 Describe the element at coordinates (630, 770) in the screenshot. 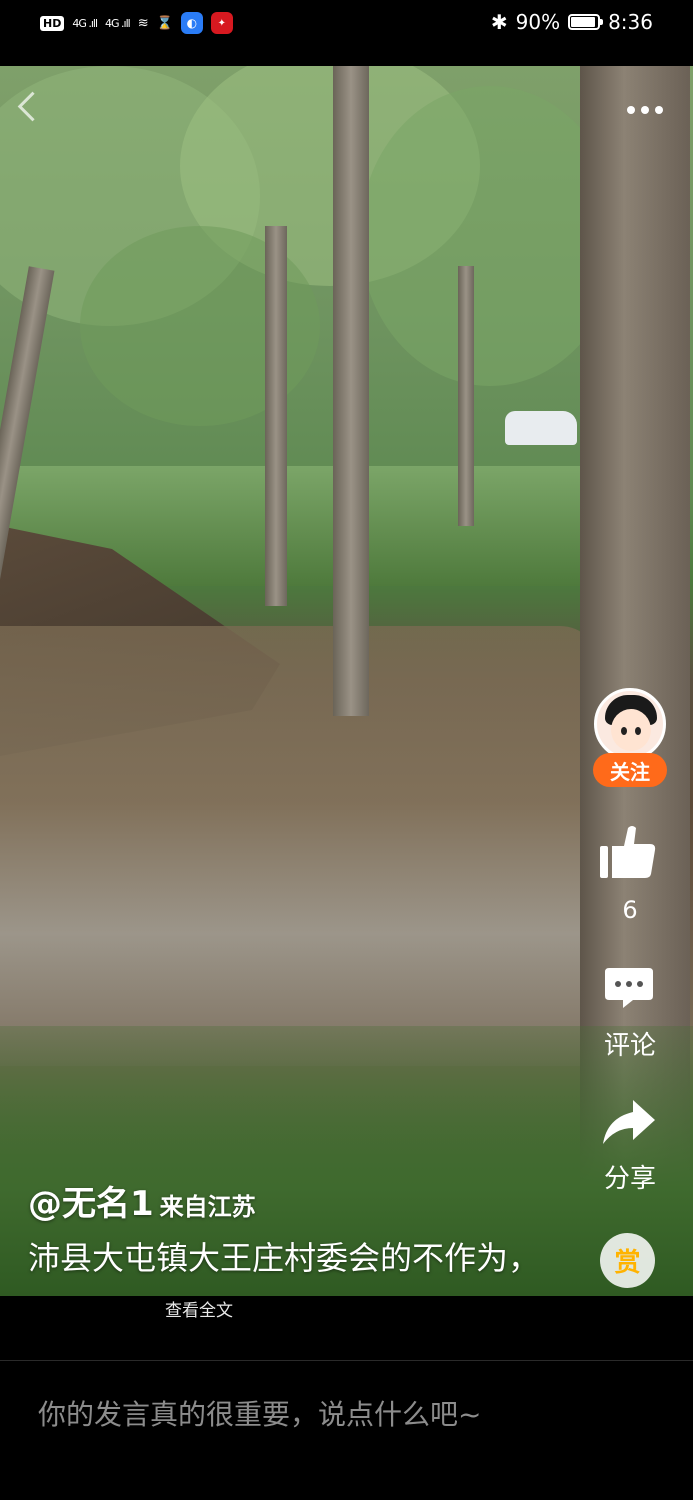

I see `follow-button: 关注` at that location.